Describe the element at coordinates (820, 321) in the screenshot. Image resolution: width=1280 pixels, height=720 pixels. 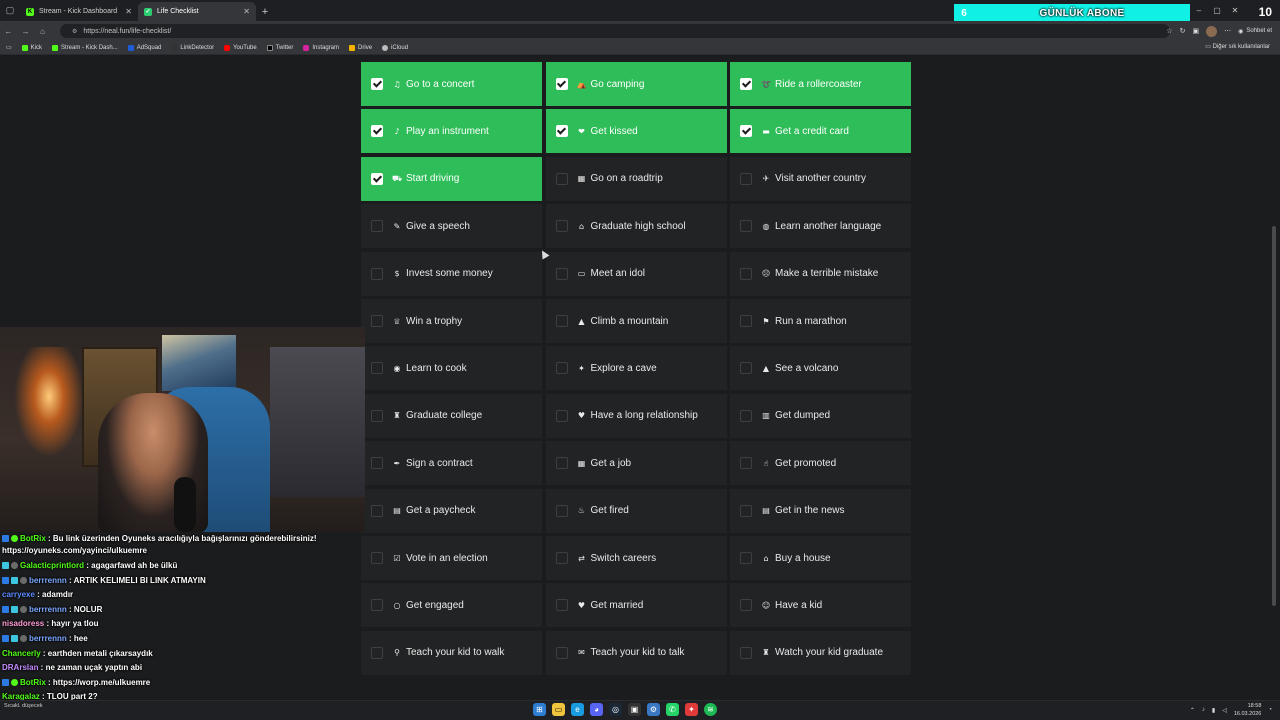
I see `checklist-item: ⚑ Run a marathon` at that location.